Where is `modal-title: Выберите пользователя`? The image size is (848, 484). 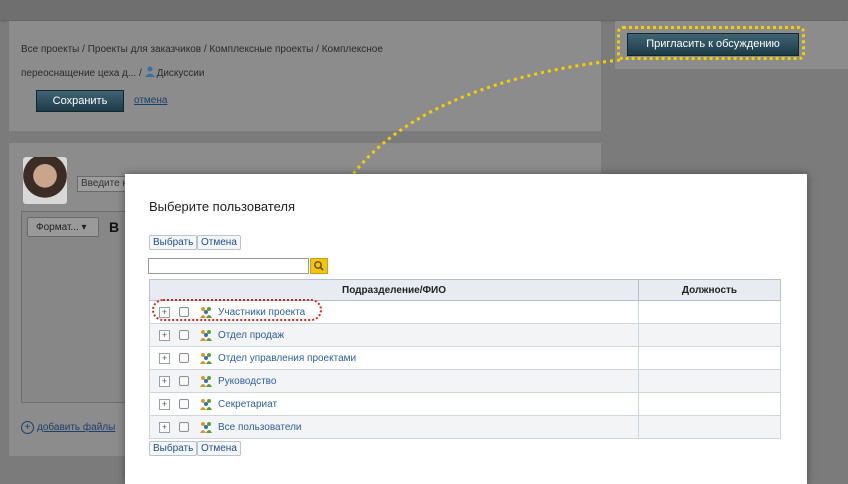
modal-title: Выберите пользователя is located at coordinates (222, 206).